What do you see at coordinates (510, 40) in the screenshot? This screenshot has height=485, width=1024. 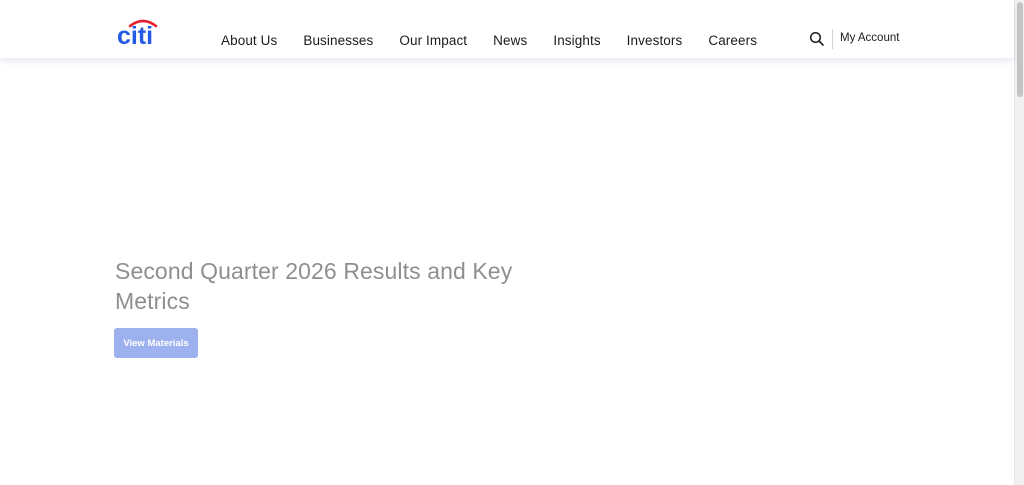 I see `nav-news: News` at bounding box center [510, 40].